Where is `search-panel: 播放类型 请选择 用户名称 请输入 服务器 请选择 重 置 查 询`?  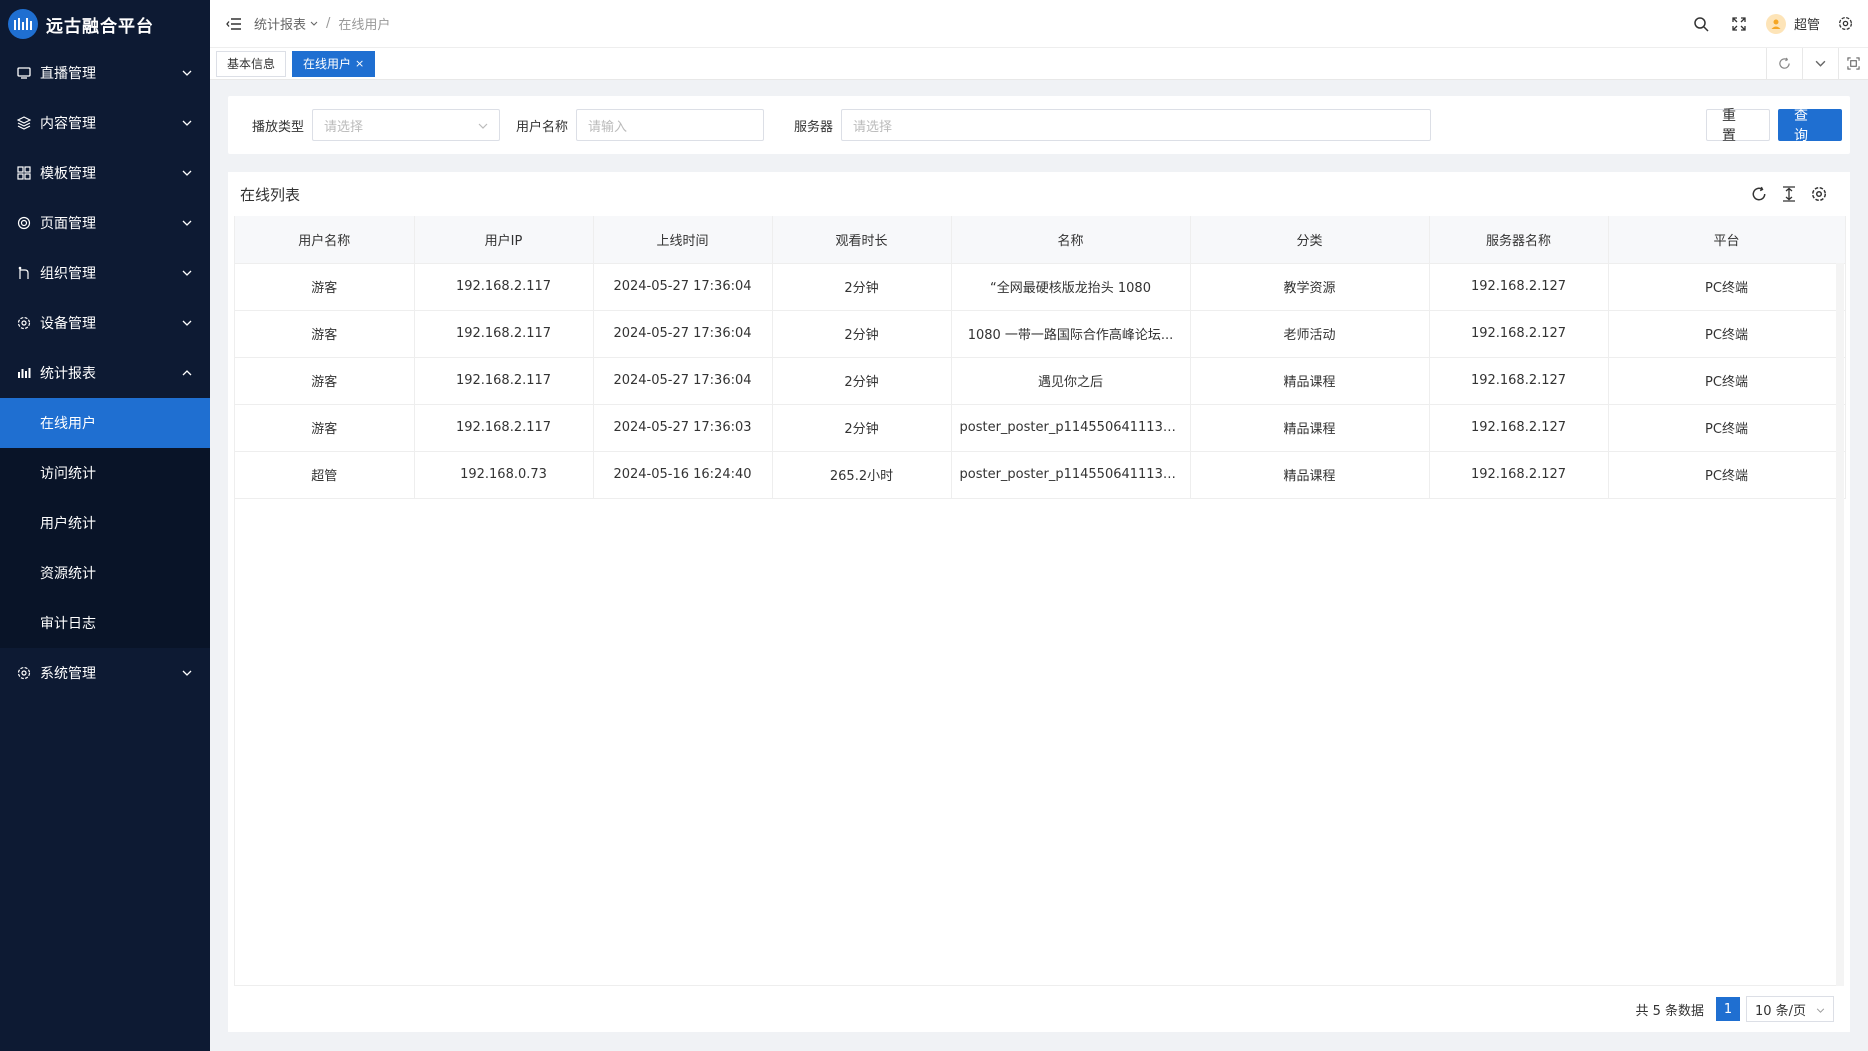 search-panel: 播放类型 请选择 用户名称 请输入 服务器 请选择 重 置 查 询 is located at coordinates (1039, 125).